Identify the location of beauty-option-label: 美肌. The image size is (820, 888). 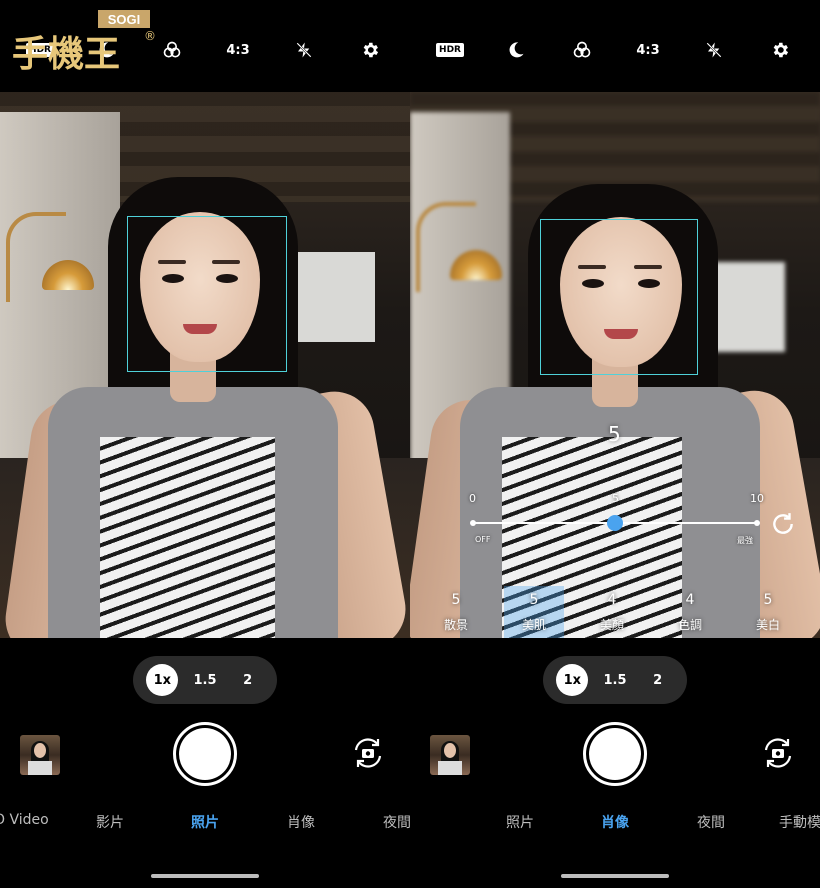
(533, 625).